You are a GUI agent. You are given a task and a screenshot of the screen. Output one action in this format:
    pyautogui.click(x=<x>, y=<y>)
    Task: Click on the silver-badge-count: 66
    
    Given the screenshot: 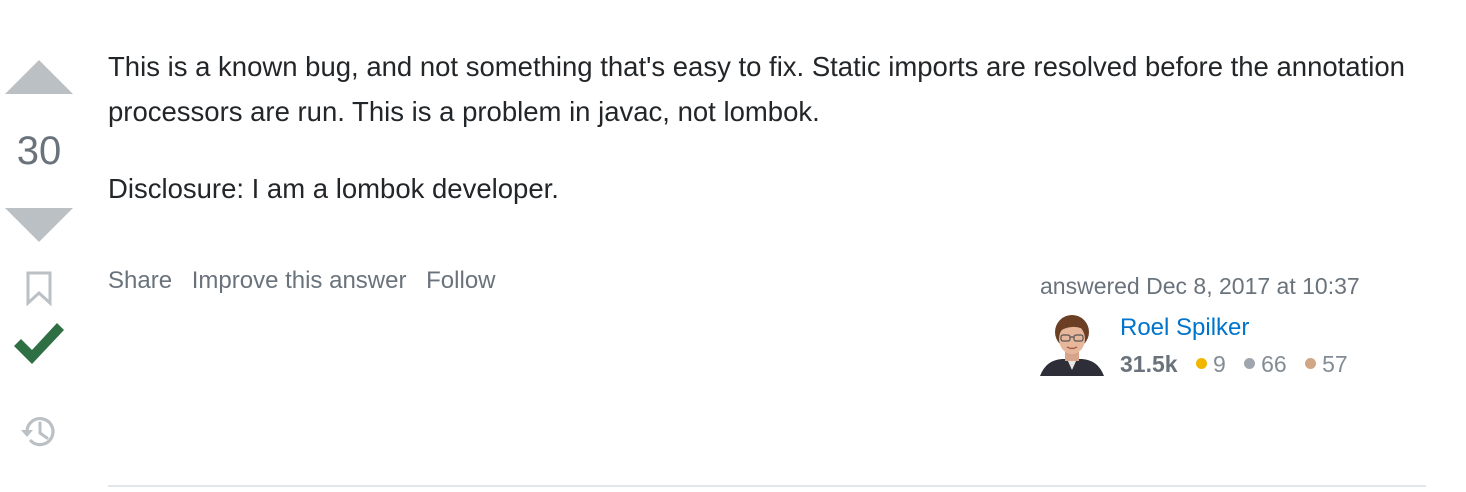 What is the action you would take?
    pyautogui.click(x=1274, y=364)
    